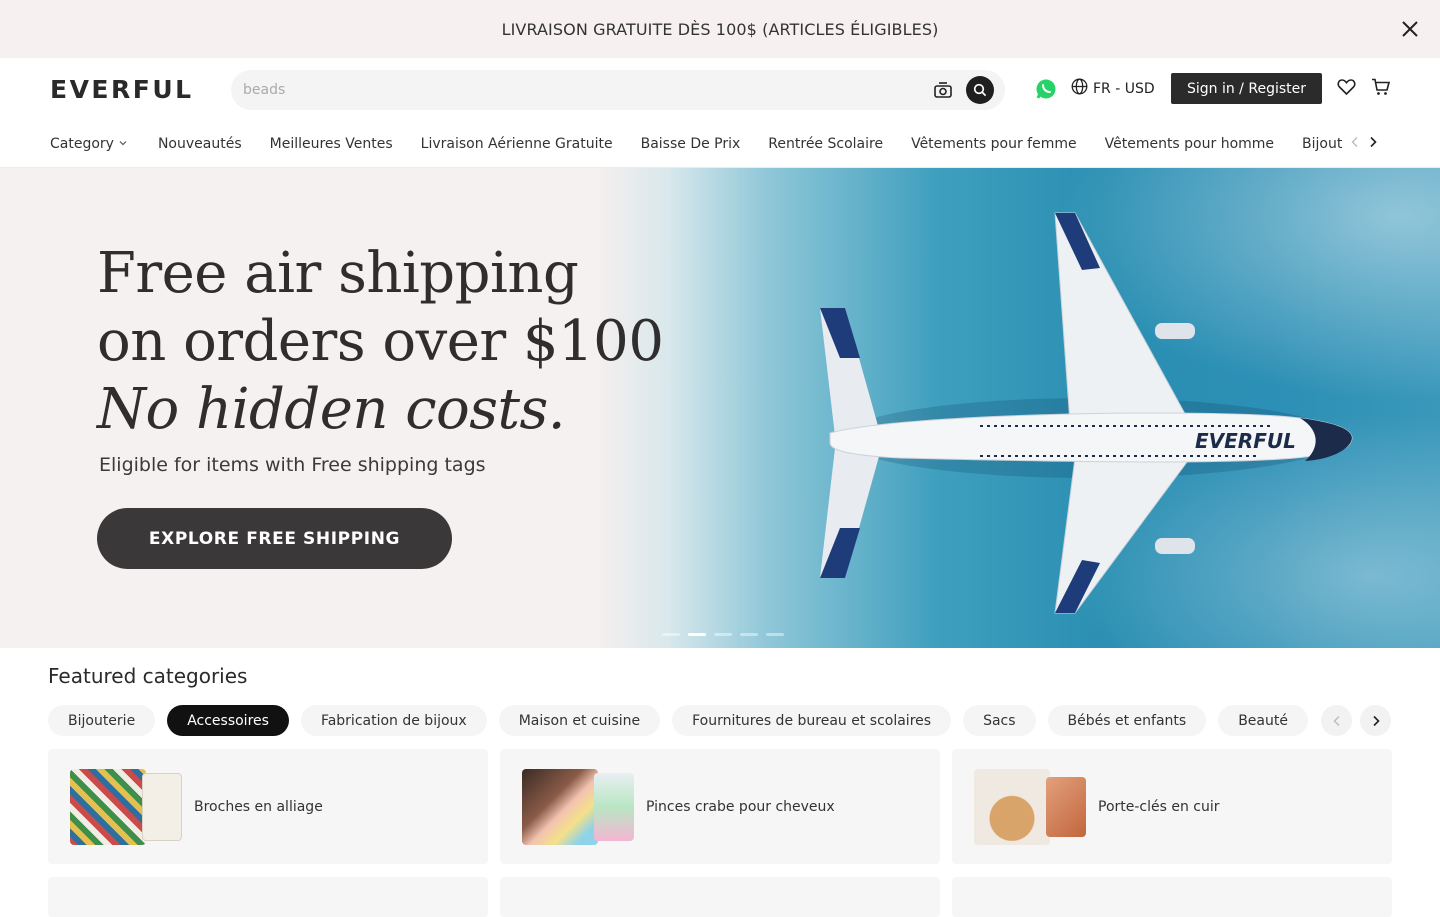 This screenshot has height=917, width=1440. I want to click on close-icon, so click(1410, 29).